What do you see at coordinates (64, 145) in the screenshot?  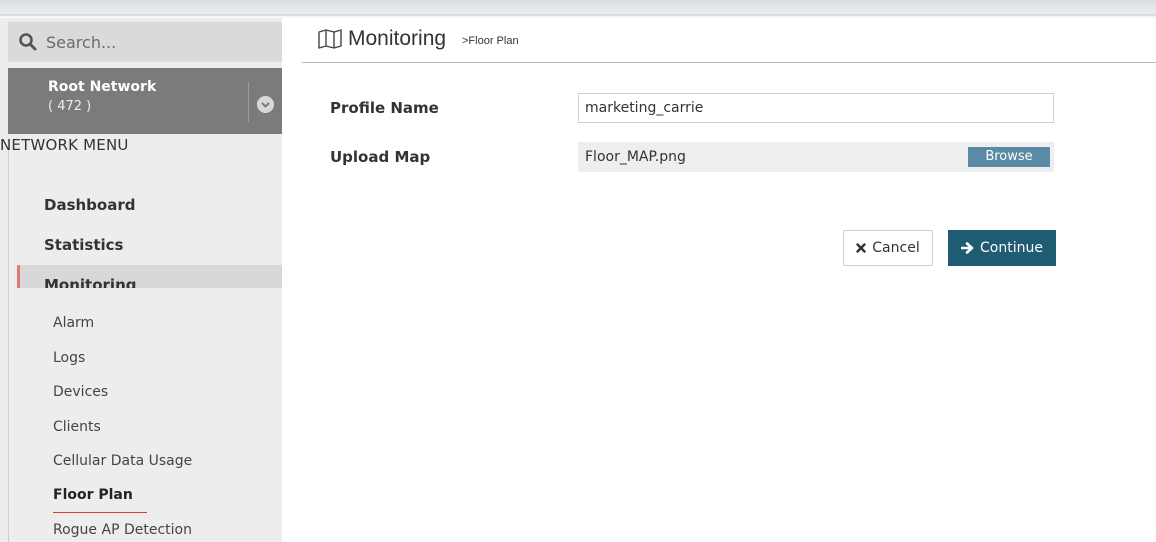 I see `network-menu-heading: NETWORK MENU` at bounding box center [64, 145].